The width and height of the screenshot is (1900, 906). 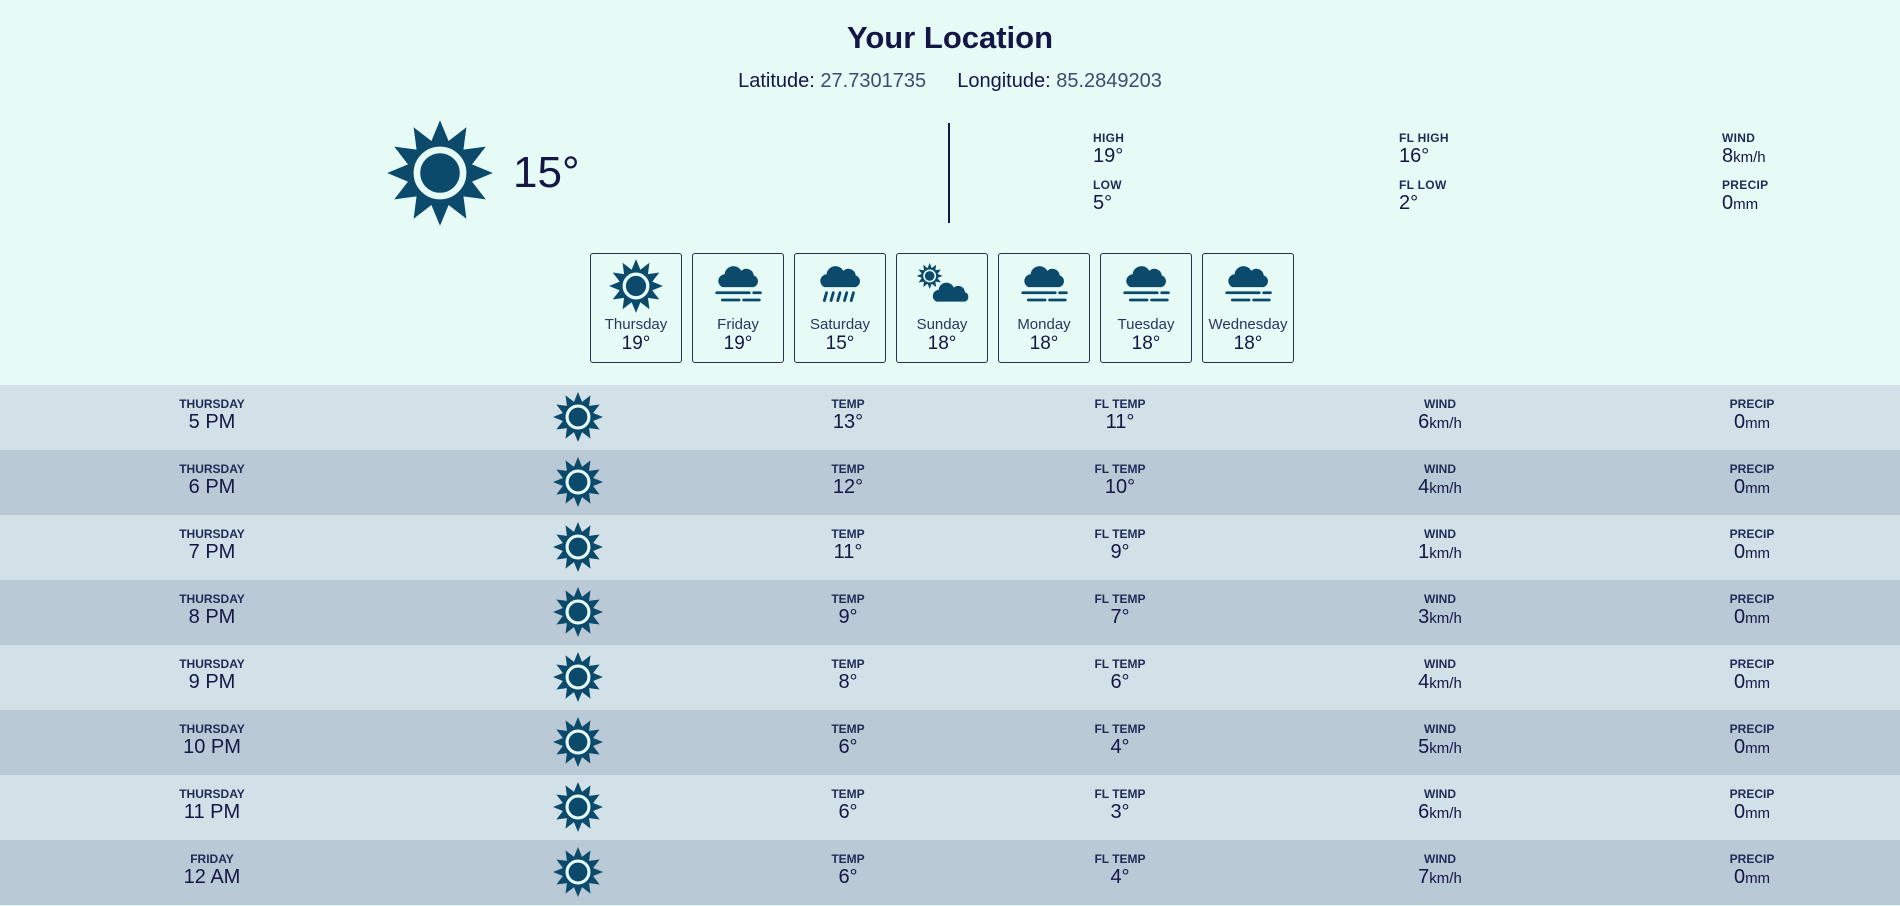 What do you see at coordinates (950, 37) in the screenshot?
I see `location-title: Your Location` at bounding box center [950, 37].